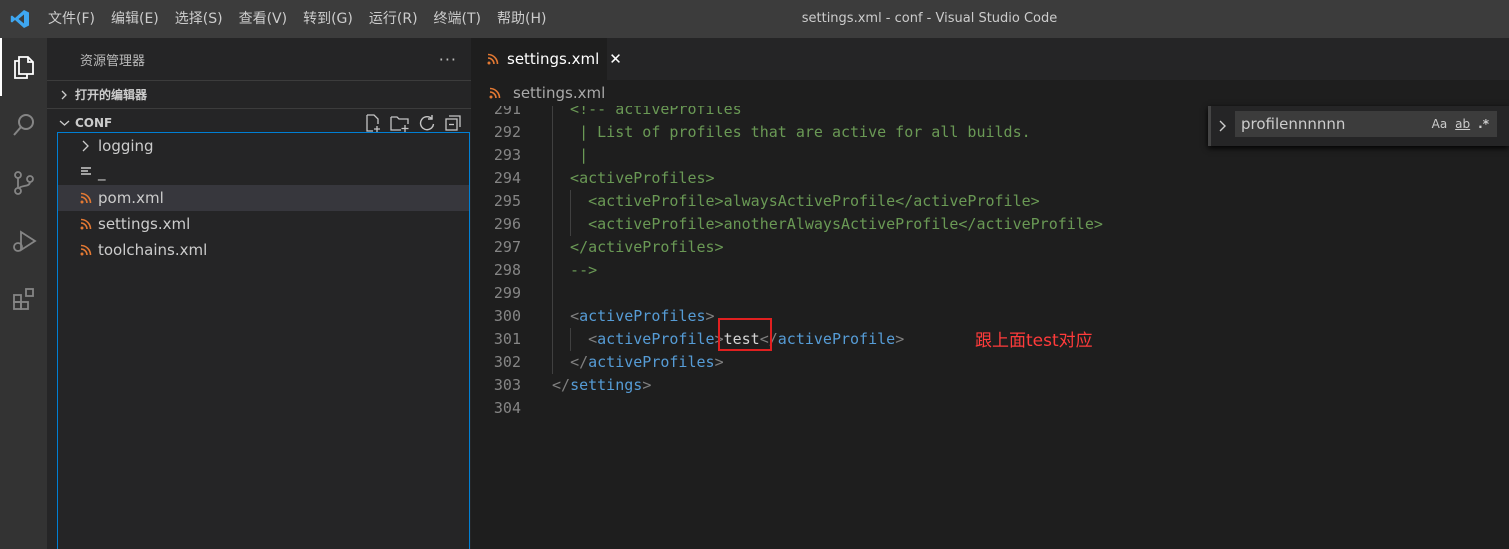  What do you see at coordinates (71, 19) in the screenshot?
I see `menu-file: 文件(F)` at bounding box center [71, 19].